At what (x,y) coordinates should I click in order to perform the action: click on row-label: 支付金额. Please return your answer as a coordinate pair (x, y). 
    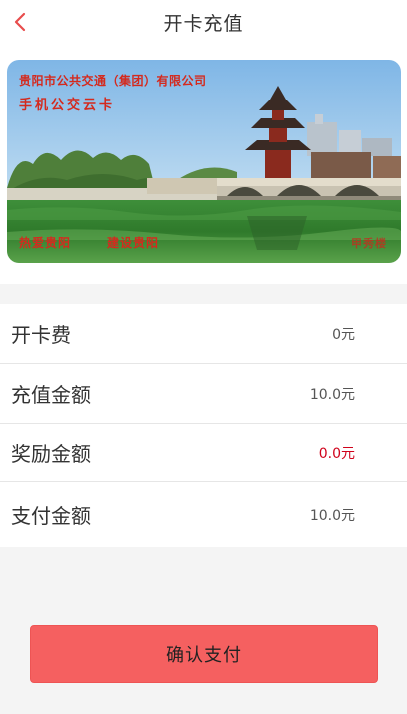
    Looking at the image, I should click on (51, 516).